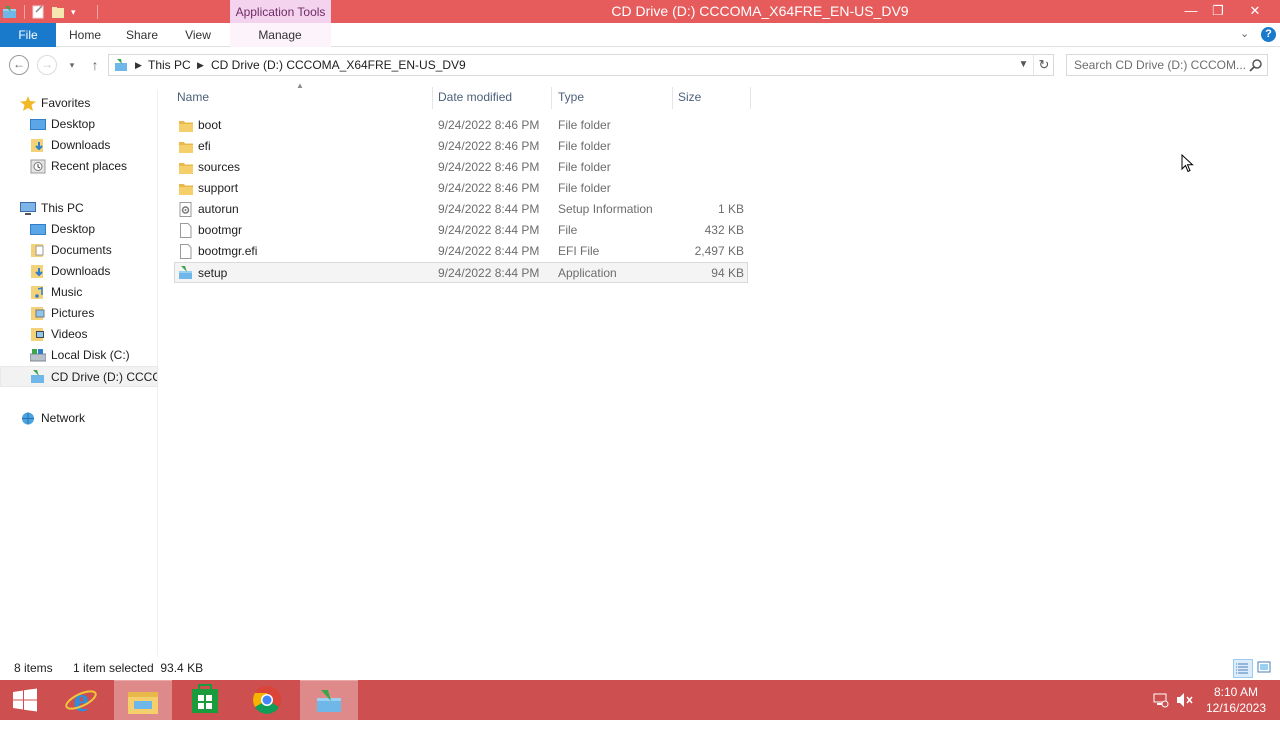 This screenshot has height=732, width=1280. What do you see at coordinates (95, 65) in the screenshot?
I see `up-button: ↑` at bounding box center [95, 65].